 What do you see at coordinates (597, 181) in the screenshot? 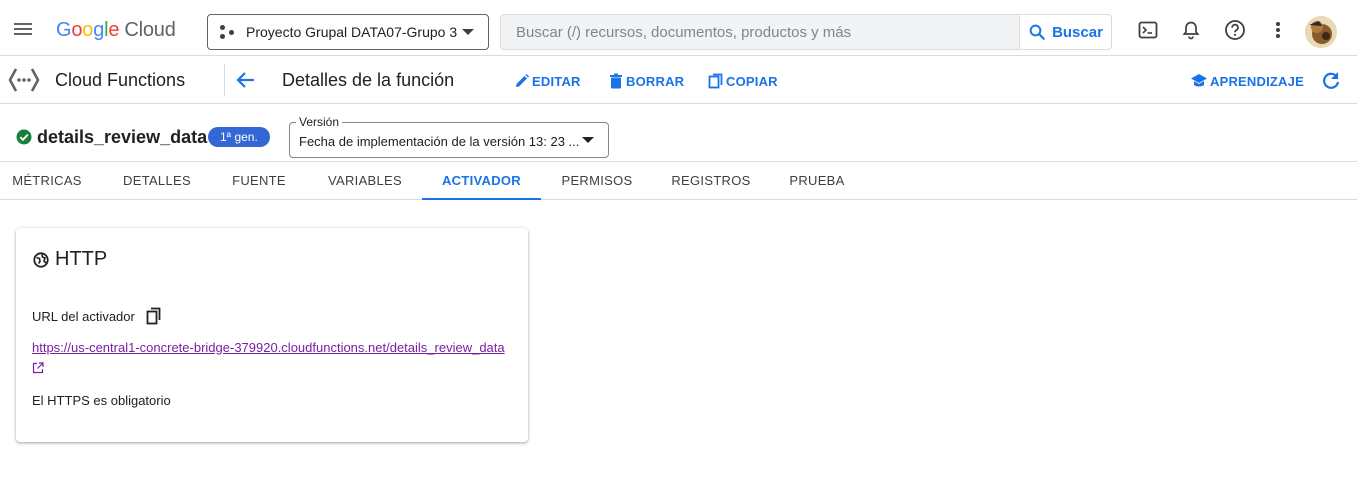
I see `tab-permisos: PERMISOS` at bounding box center [597, 181].